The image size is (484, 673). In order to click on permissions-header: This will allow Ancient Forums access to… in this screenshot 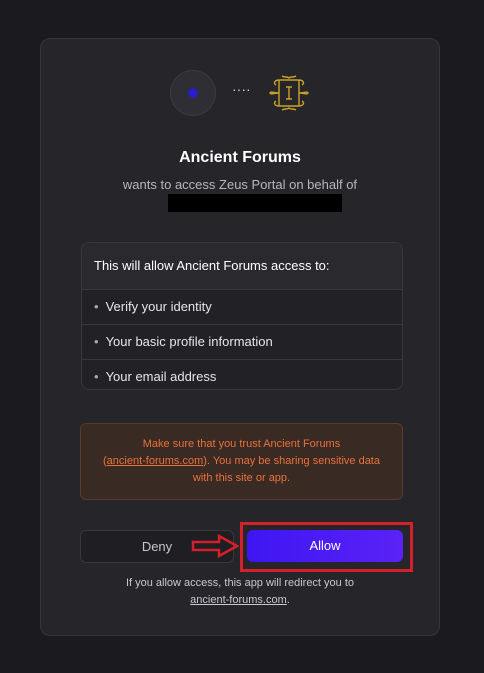, I will do `click(242, 266)`.